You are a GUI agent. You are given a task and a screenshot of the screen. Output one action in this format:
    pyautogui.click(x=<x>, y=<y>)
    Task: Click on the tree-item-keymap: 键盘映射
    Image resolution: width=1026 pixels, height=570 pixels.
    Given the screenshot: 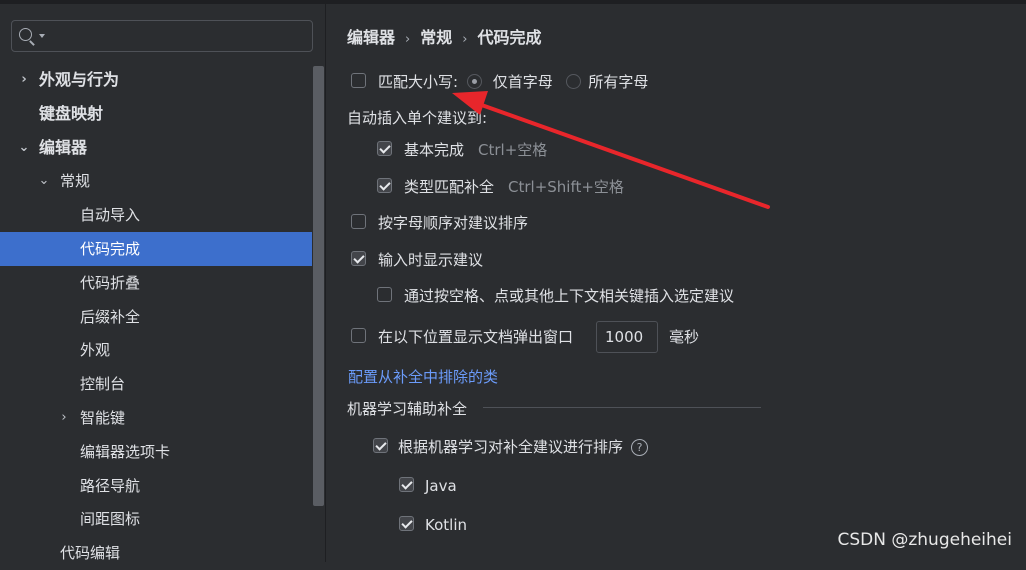 What is the action you would take?
    pyautogui.click(x=156, y=114)
    